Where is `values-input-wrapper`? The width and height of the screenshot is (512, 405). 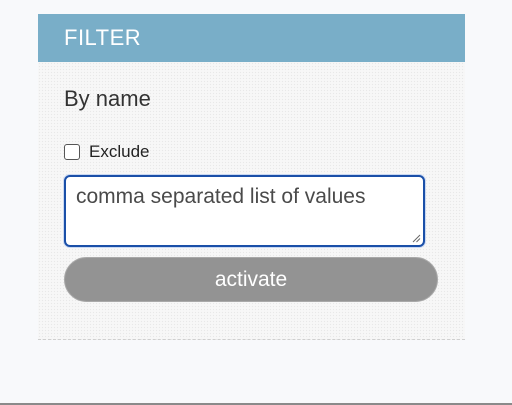
values-input-wrapper is located at coordinates (244, 211).